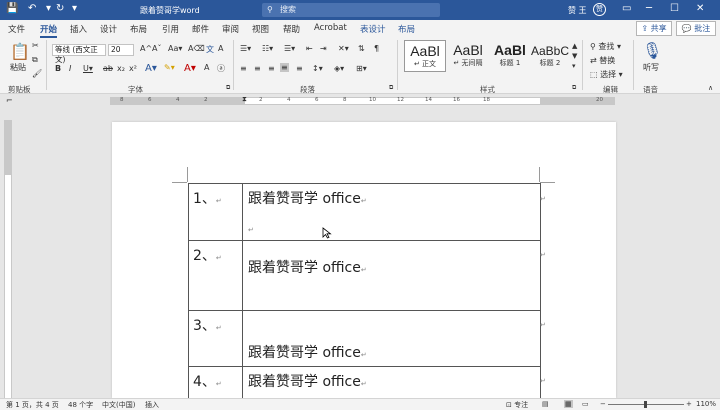 The height and width of the screenshot is (410, 720). Describe the element at coordinates (49, 30) in the screenshot. I see `tab-home: 开始` at that location.